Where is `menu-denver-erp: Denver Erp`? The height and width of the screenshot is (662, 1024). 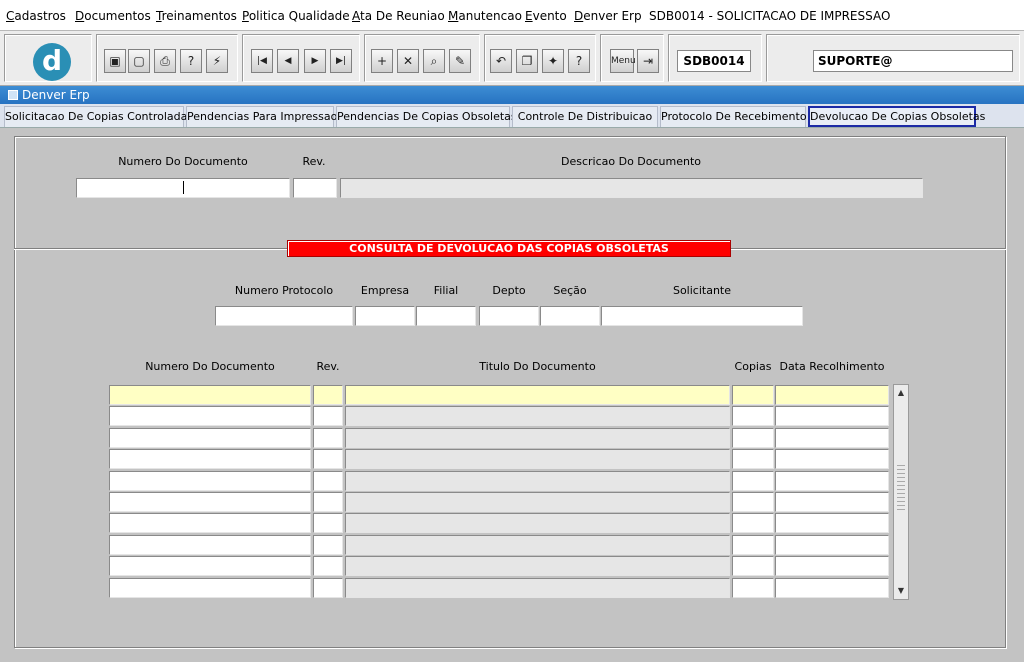 menu-denver-erp: Denver Erp is located at coordinates (608, 16).